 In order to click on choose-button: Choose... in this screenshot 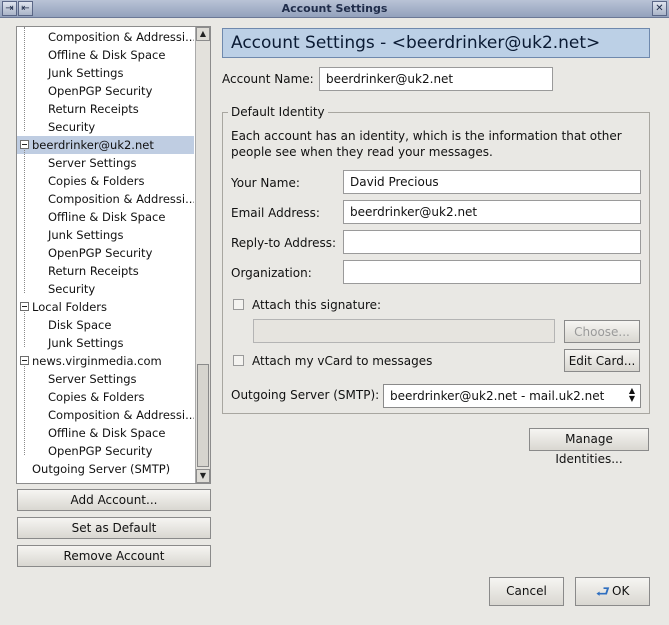, I will do `click(602, 331)`.